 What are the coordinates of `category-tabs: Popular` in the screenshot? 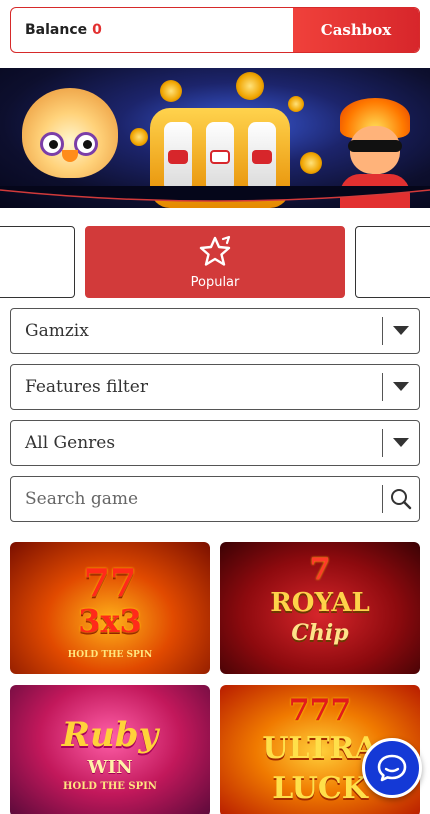 It's located at (215, 262).